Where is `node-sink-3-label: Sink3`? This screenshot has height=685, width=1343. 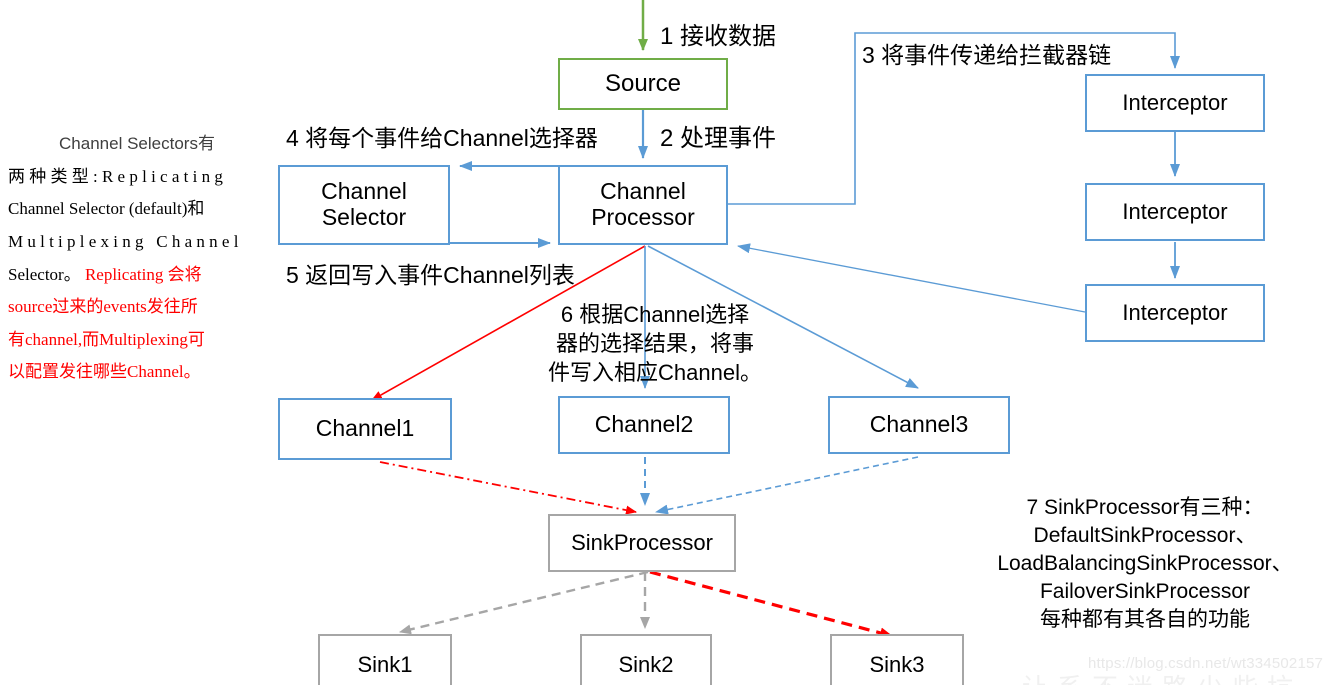
node-sink-3-label: Sink3 is located at coordinates (897, 664).